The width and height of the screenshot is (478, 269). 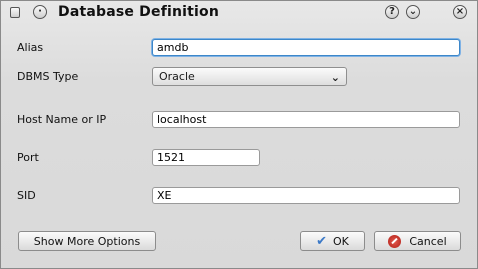 What do you see at coordinates (460, 12) in the screenshot?
I see `close-icon: ×` at bounding box center [460, 12].